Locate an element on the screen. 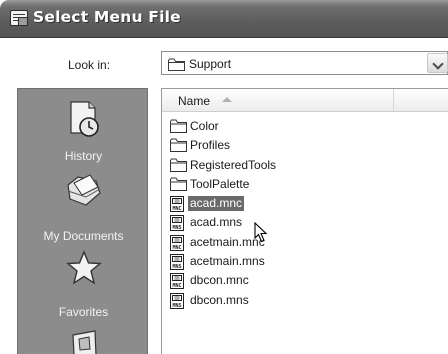 The image size is (448, 354). place-desktop is located at coordinates (83, 339).